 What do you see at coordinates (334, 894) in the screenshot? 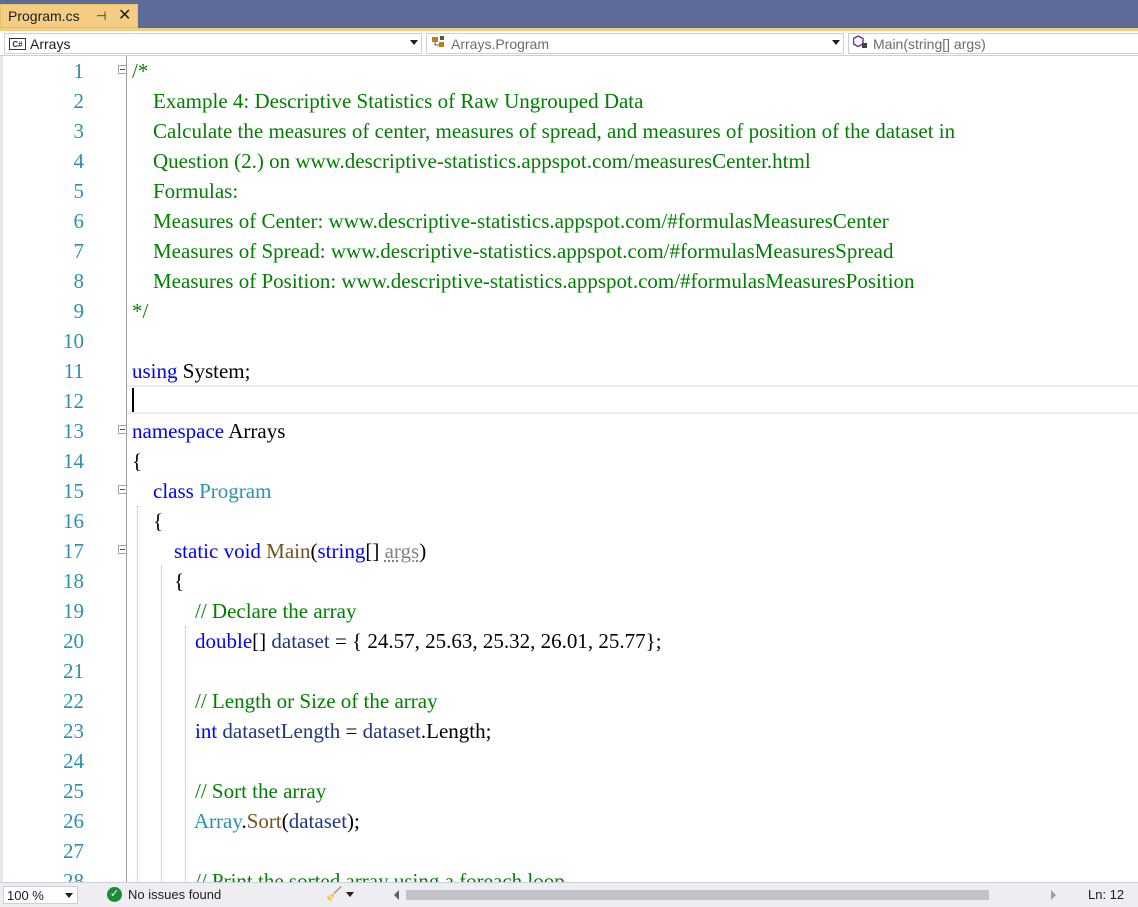
I see `code-cleanup-icon: 🧹` at bounding box center [334, 894].